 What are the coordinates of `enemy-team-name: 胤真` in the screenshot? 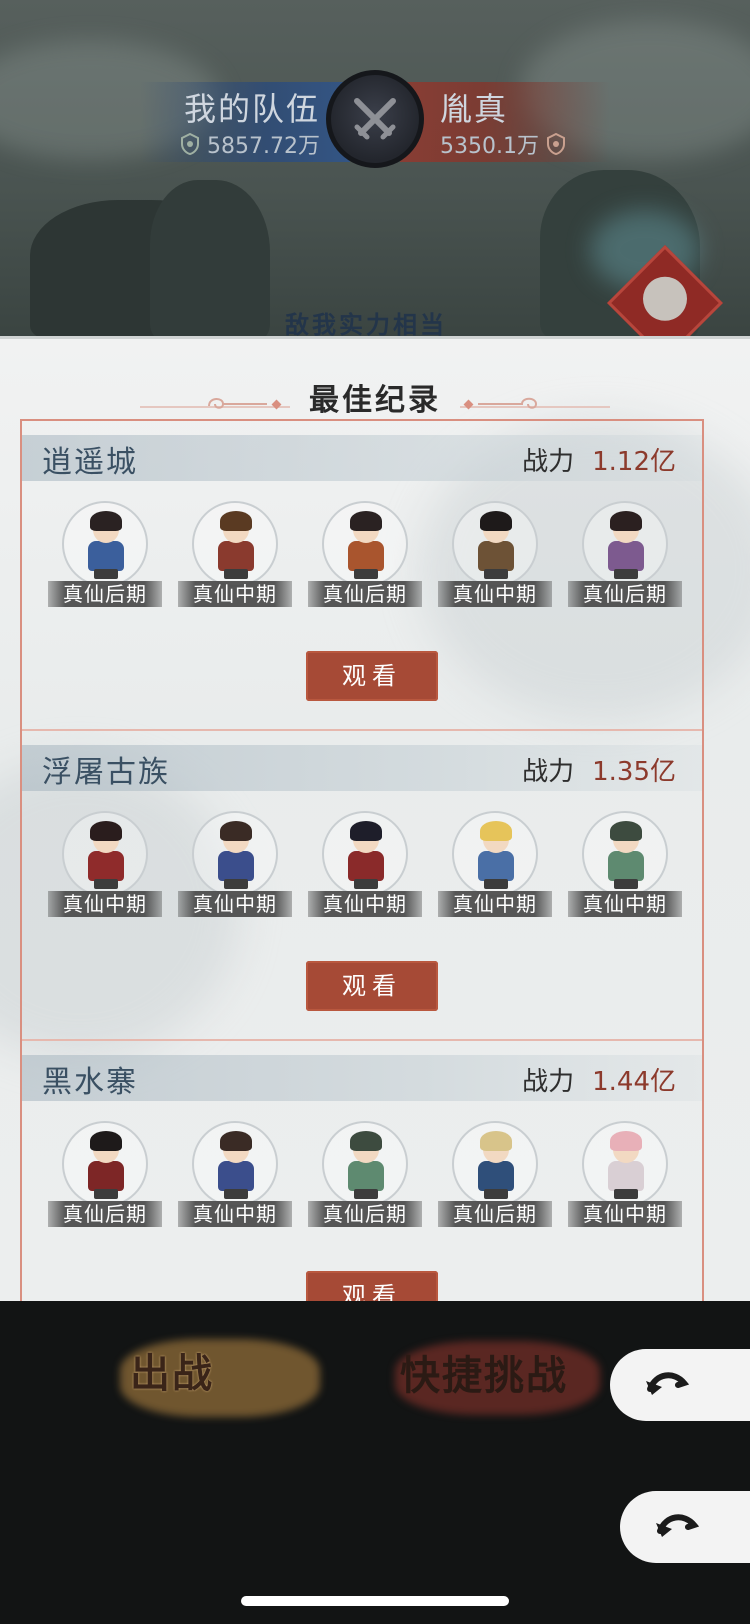 It's located at (474, 109).